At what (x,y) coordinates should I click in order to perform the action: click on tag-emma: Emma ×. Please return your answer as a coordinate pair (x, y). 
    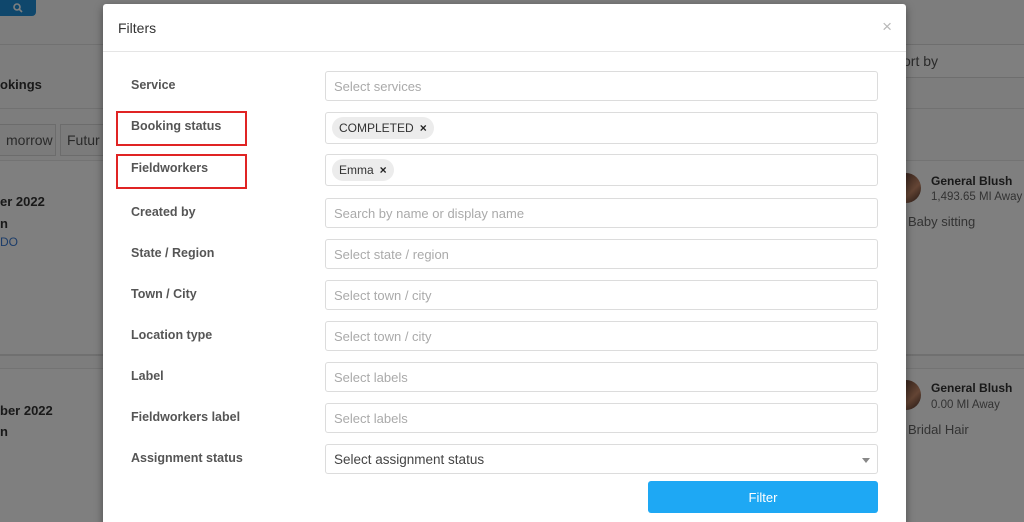
    Looking at the image, I should click on (363, 170).